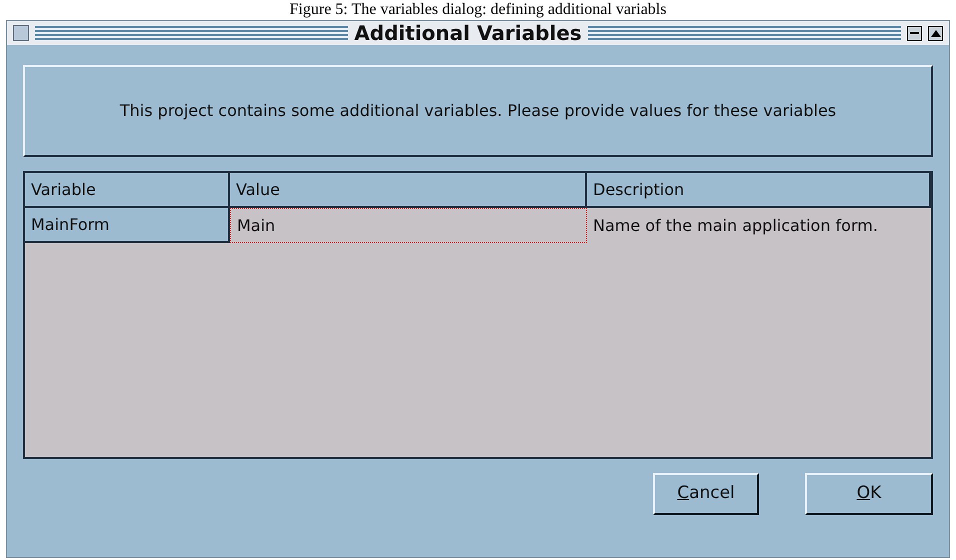 This screenshot has height=560, width=956. What do you see at coordinates (706, 494) in the screenshot?
I see `dialog-button: Cancel` at bounding box center [706, 494].